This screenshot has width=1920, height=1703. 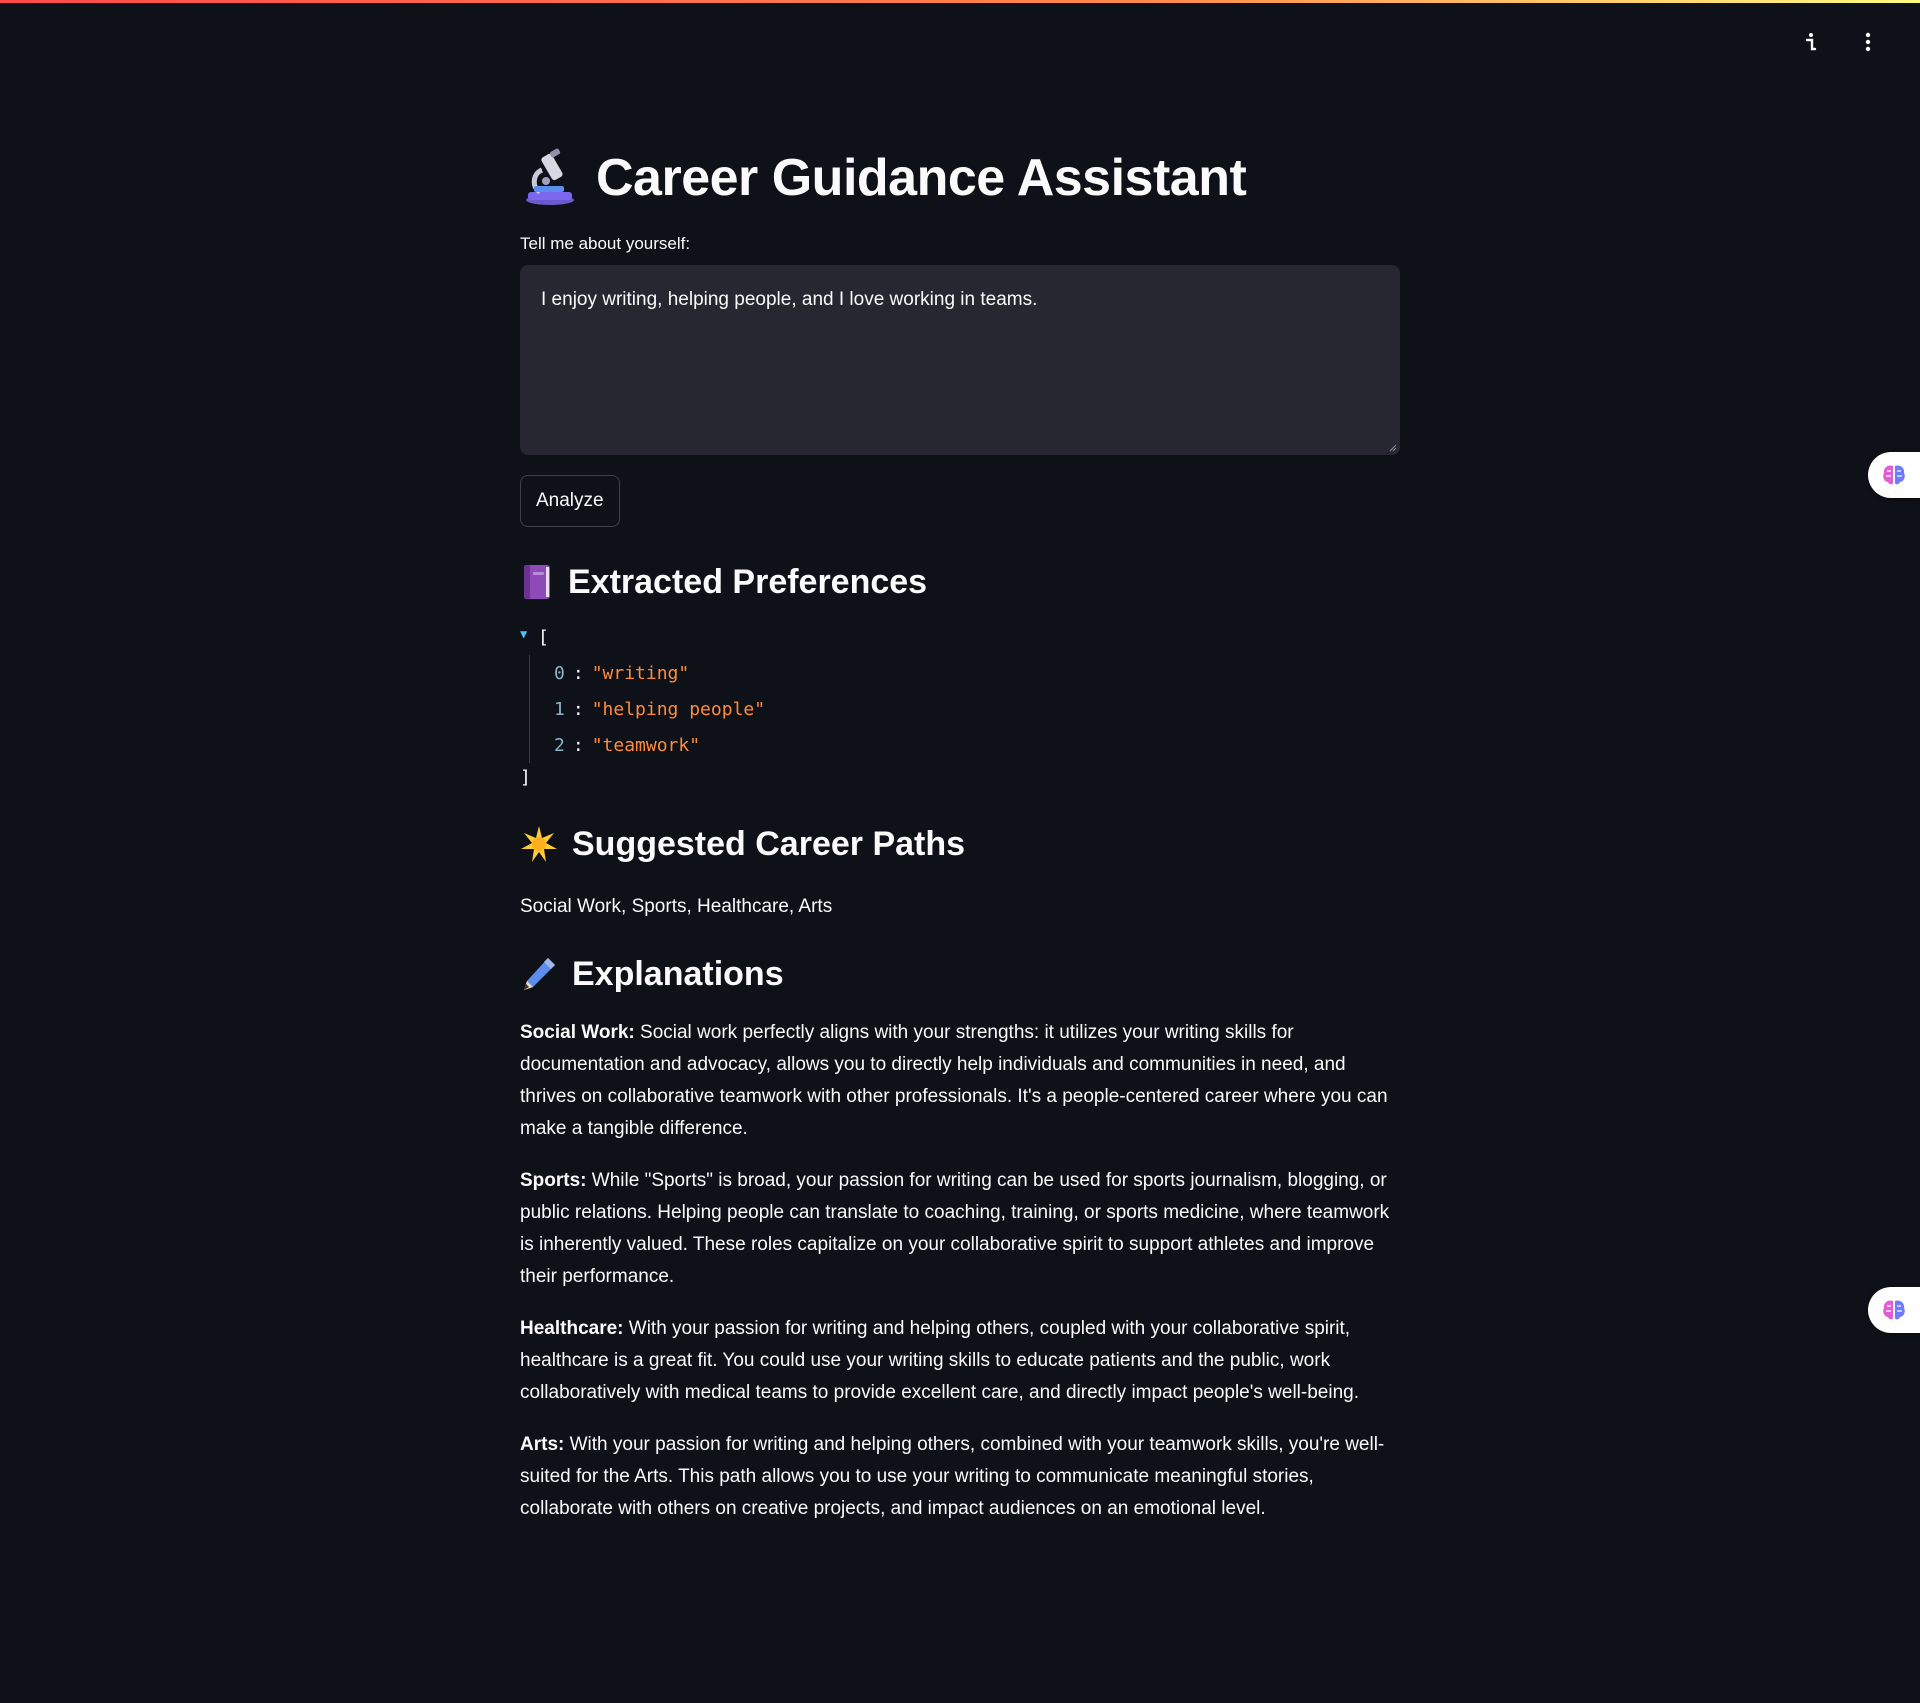 I want to click on pencil-icon, so click(x=539, y=974).